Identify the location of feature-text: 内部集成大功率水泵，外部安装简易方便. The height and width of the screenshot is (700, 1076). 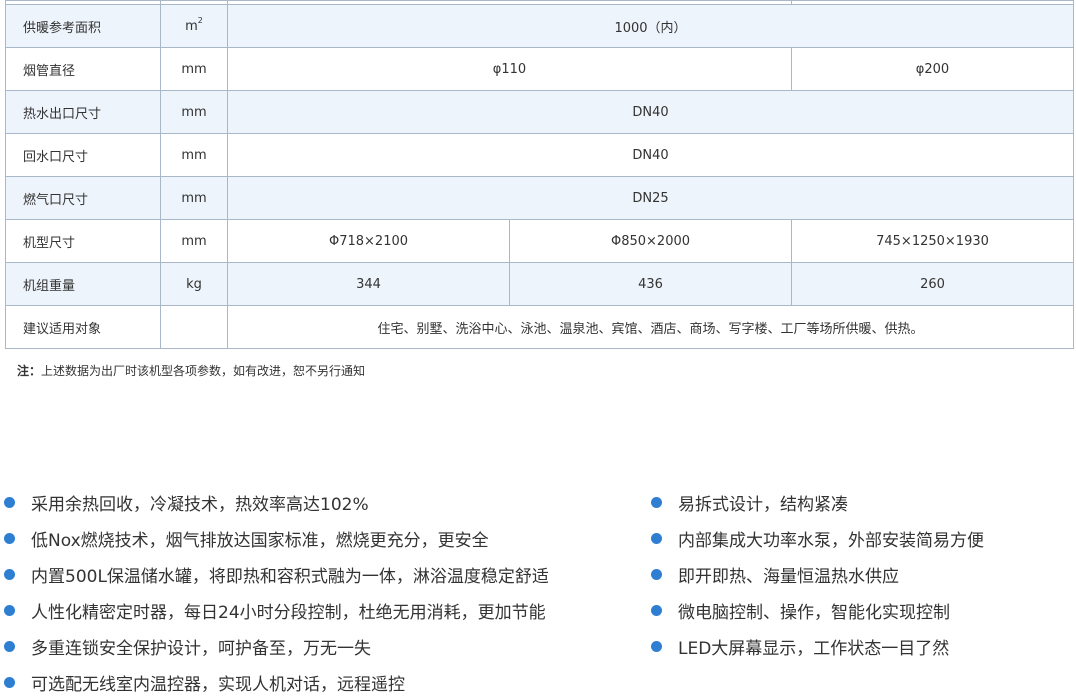
(831, 540).